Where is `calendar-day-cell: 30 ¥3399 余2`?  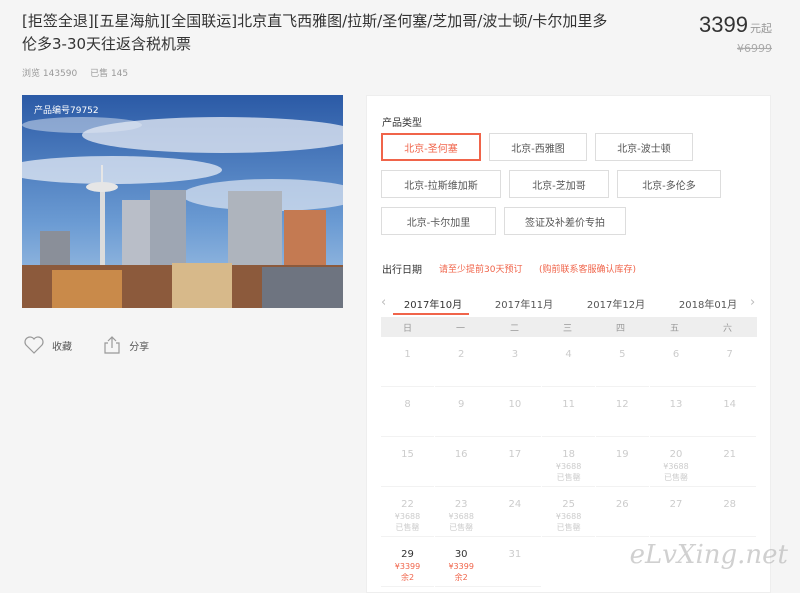
calendar-day-cell: 30 ¥3399 余2 is located at coordinates (461, 562).